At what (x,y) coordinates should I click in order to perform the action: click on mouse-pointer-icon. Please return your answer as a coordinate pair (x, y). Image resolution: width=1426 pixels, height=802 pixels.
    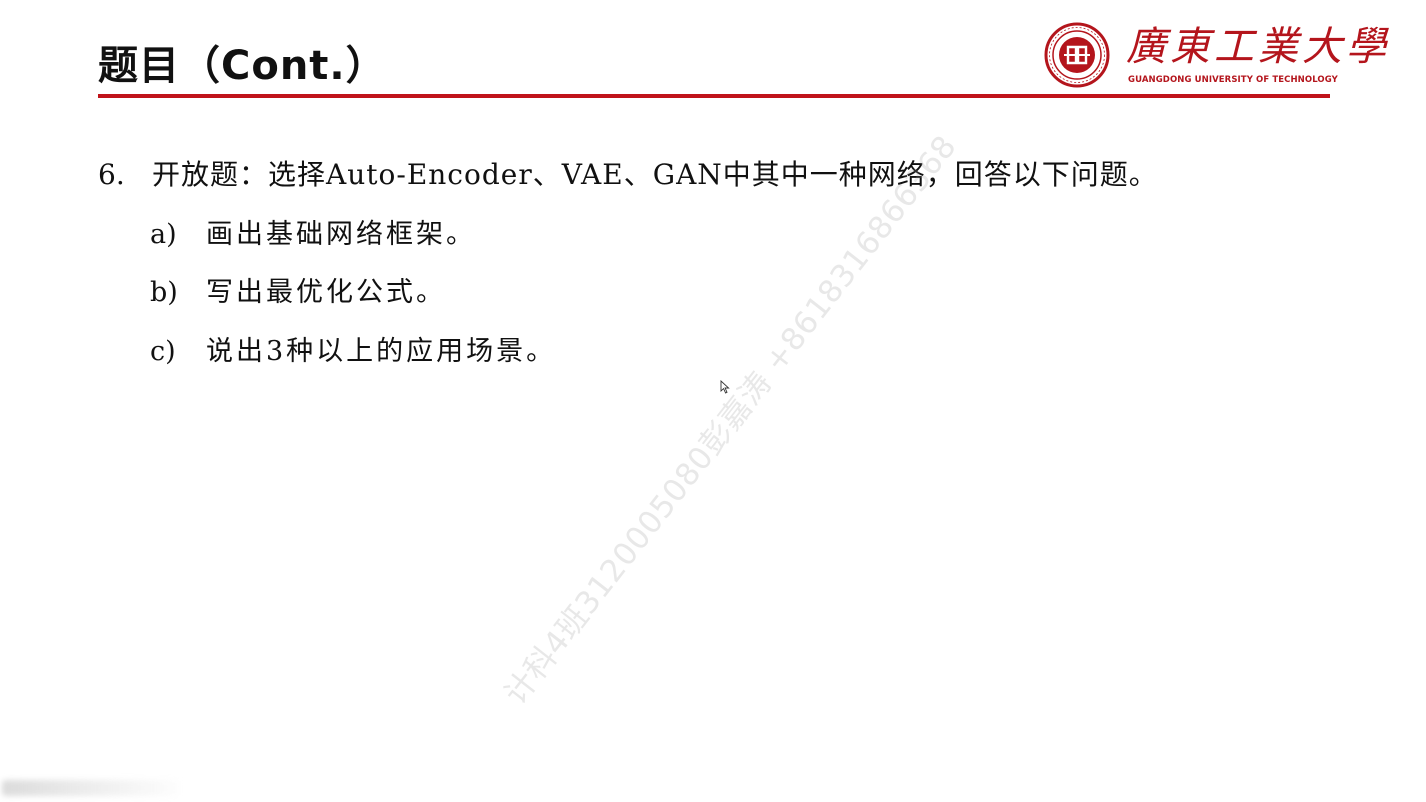
    Looking at the image, I should click on (725, 387).